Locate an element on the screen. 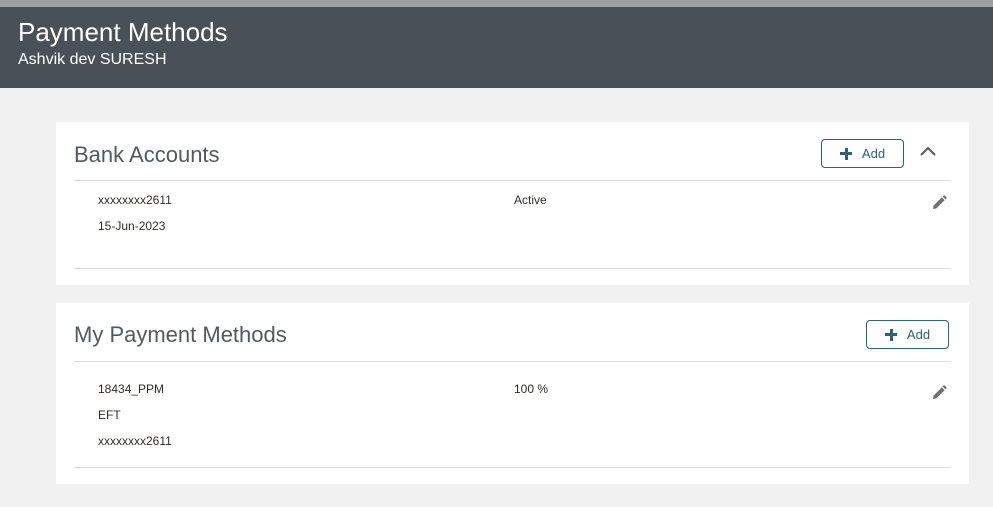 The height and width of the screenshot is (507, 993). payment-method-name: 18434_PPM is located at coordinates (131, 389).